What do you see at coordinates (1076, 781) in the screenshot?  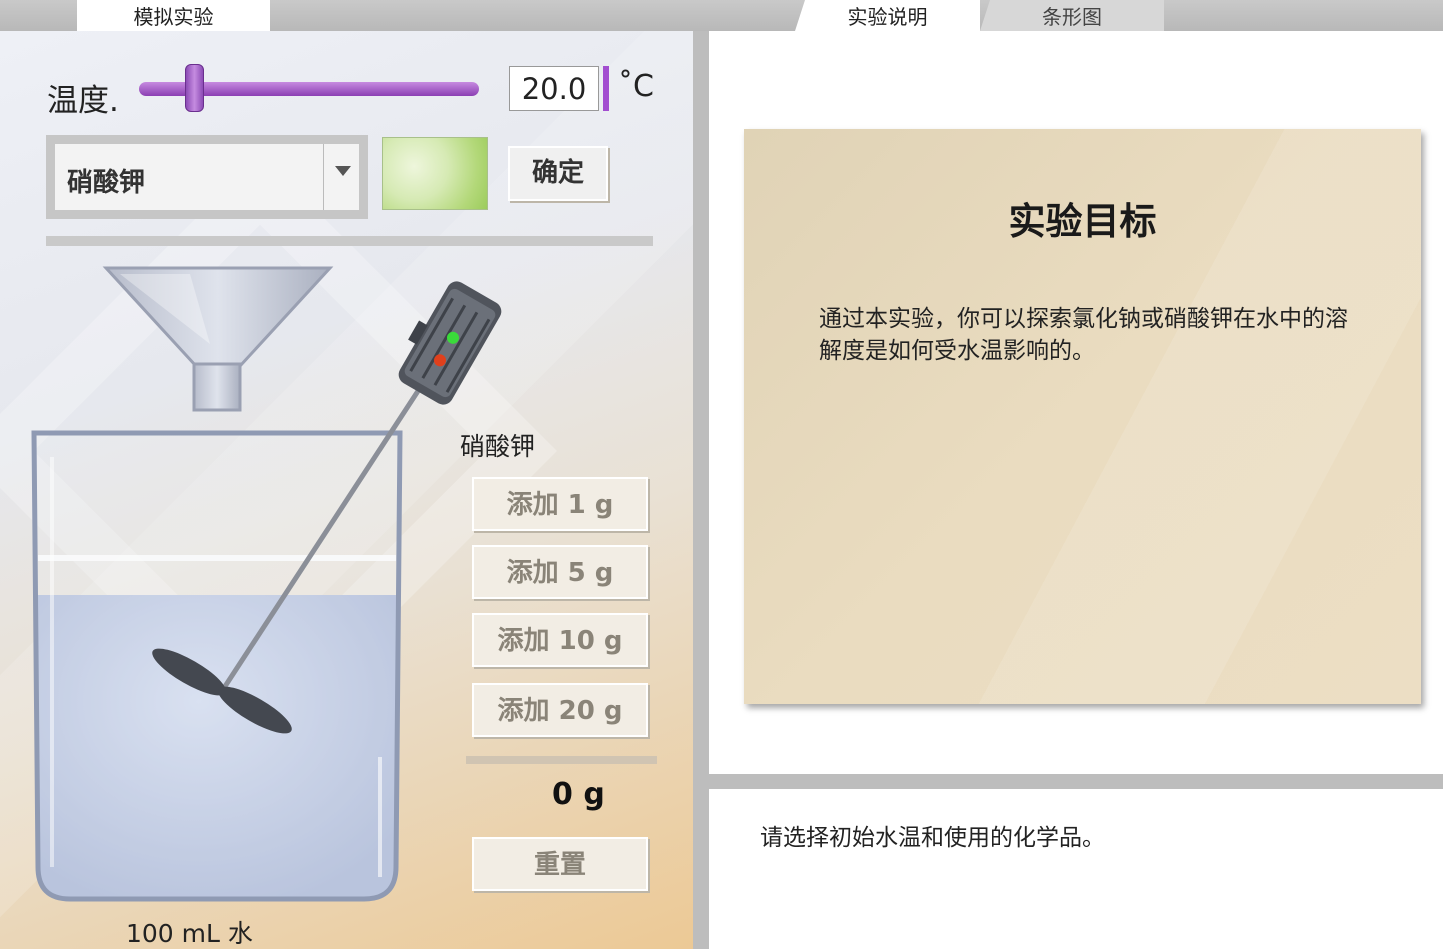 I see `panel-separator` at bounding box center [1076, 781].